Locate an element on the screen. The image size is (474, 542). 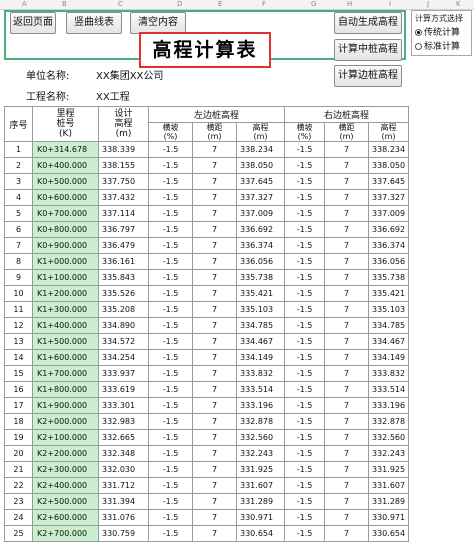
cell-design: 332.348 is located at coordinates (123, 453).